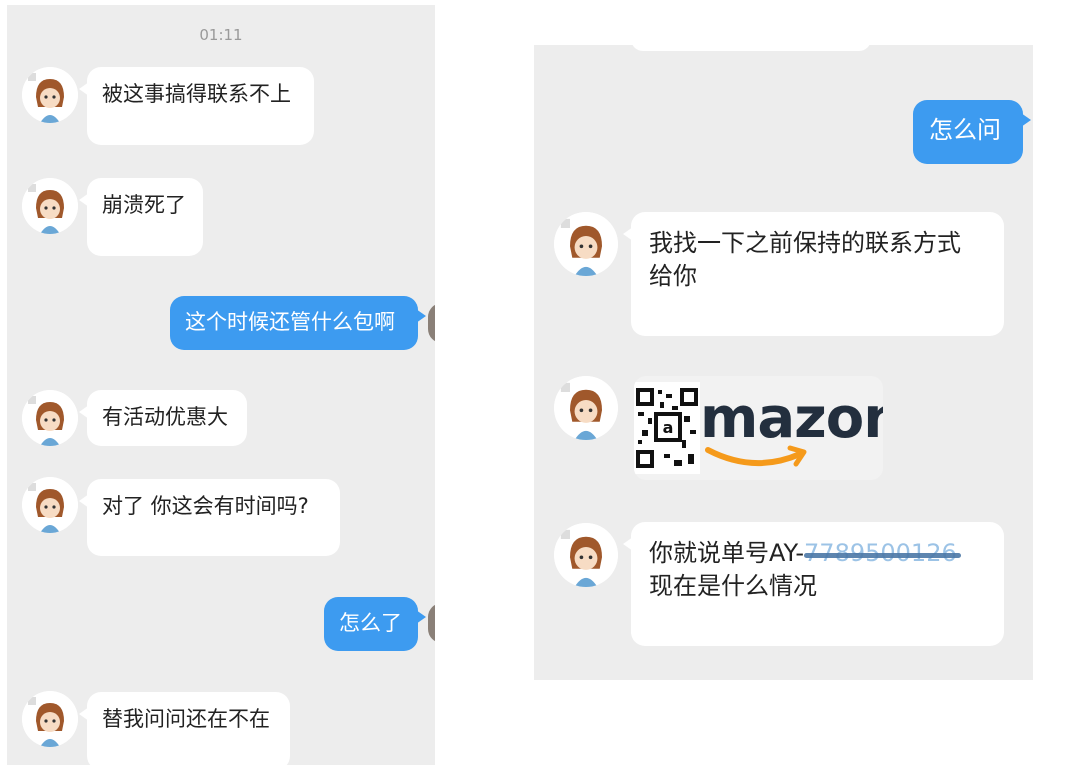 The image size is (1080, 781). Describe the element at coordinates (196, 94) in the screenshot. I see `message-text: 被这事搞得联系不上` at that location.